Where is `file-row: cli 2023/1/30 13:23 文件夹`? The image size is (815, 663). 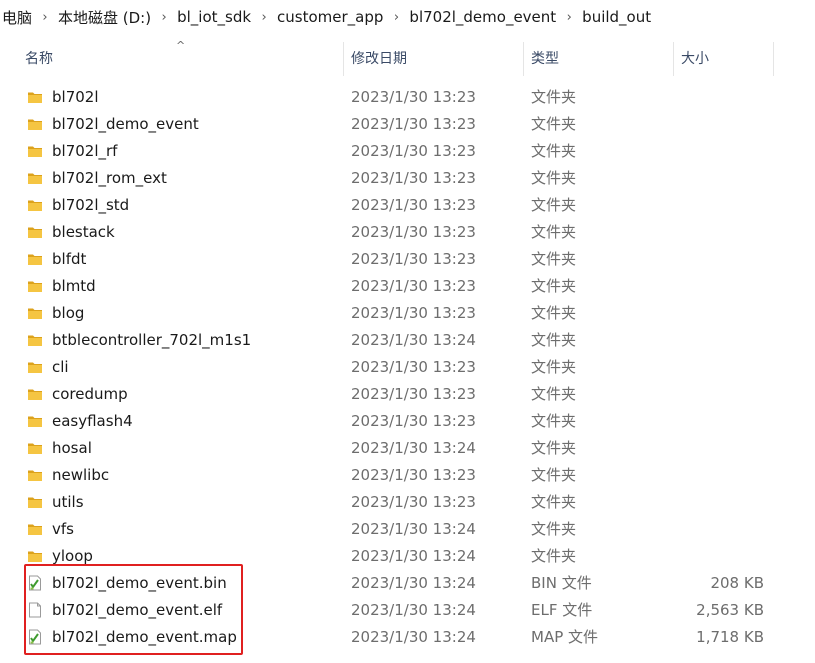 file-row: cli 2023/1/30 13:23 文件夹 is located at coordinates (407, 367).